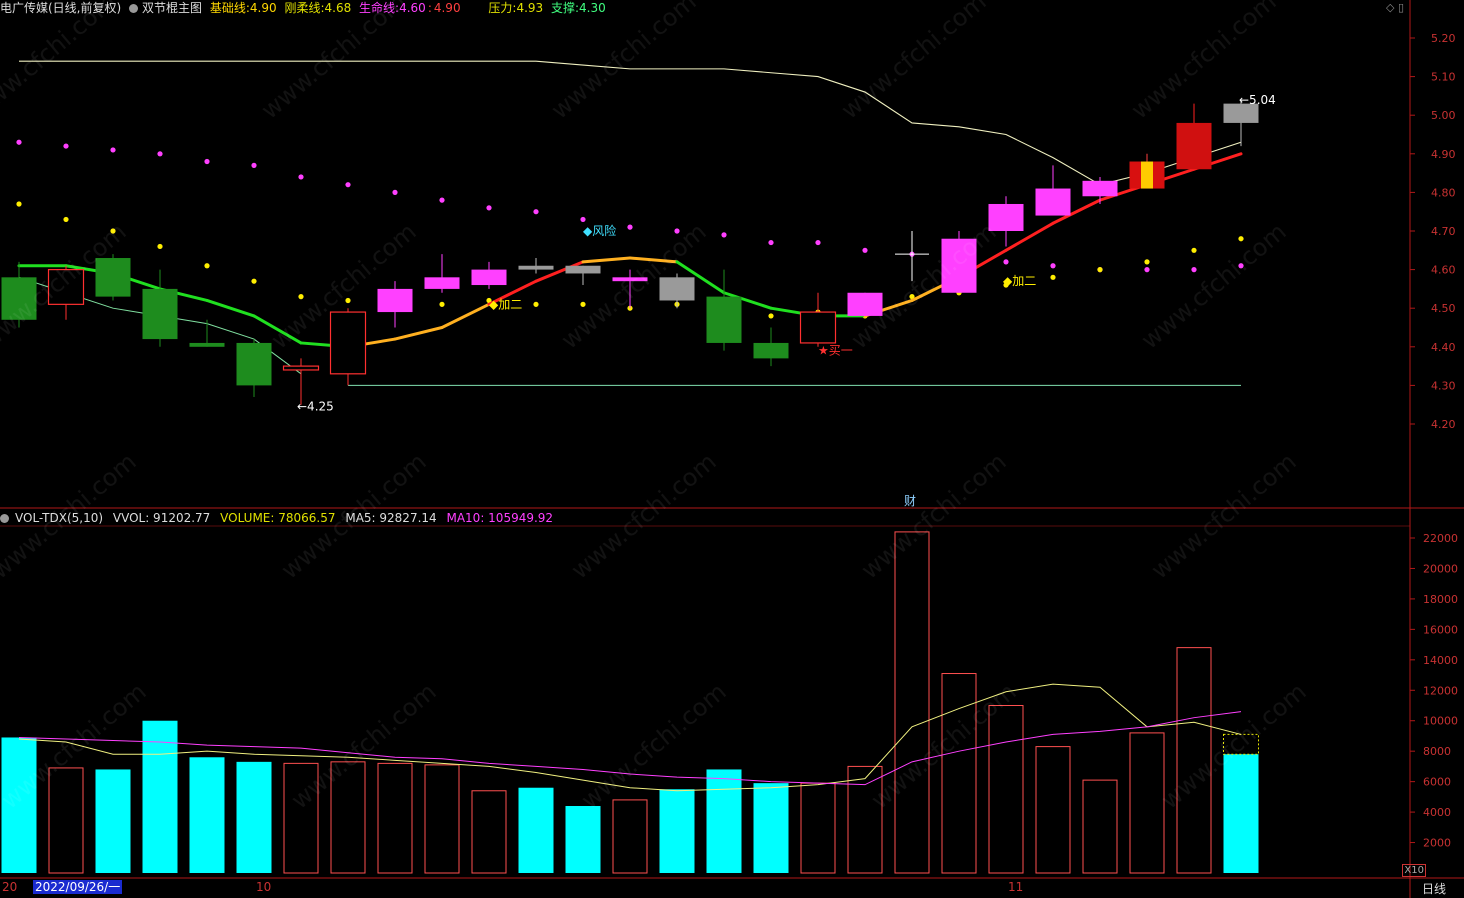  What do you see at coordinates (1437, 812) in the screenshot?
I see `volume-tick-label: 4000` at bounding box center [1437, 812].